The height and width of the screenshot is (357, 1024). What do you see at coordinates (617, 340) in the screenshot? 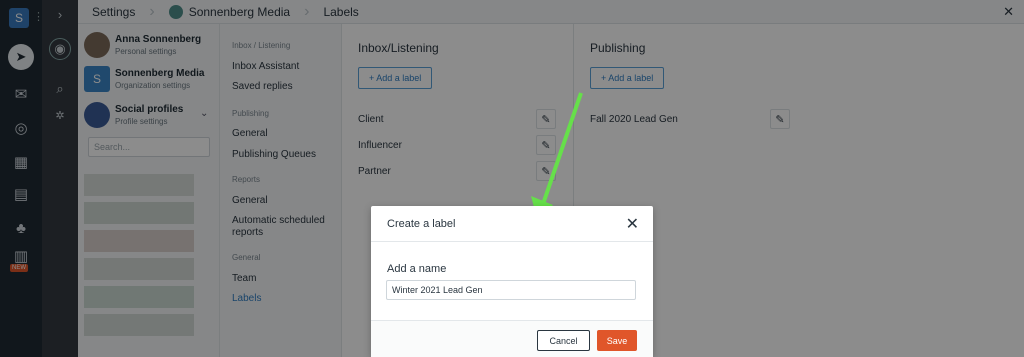
I see `save-button: Save` at bounding box center [617, 340].